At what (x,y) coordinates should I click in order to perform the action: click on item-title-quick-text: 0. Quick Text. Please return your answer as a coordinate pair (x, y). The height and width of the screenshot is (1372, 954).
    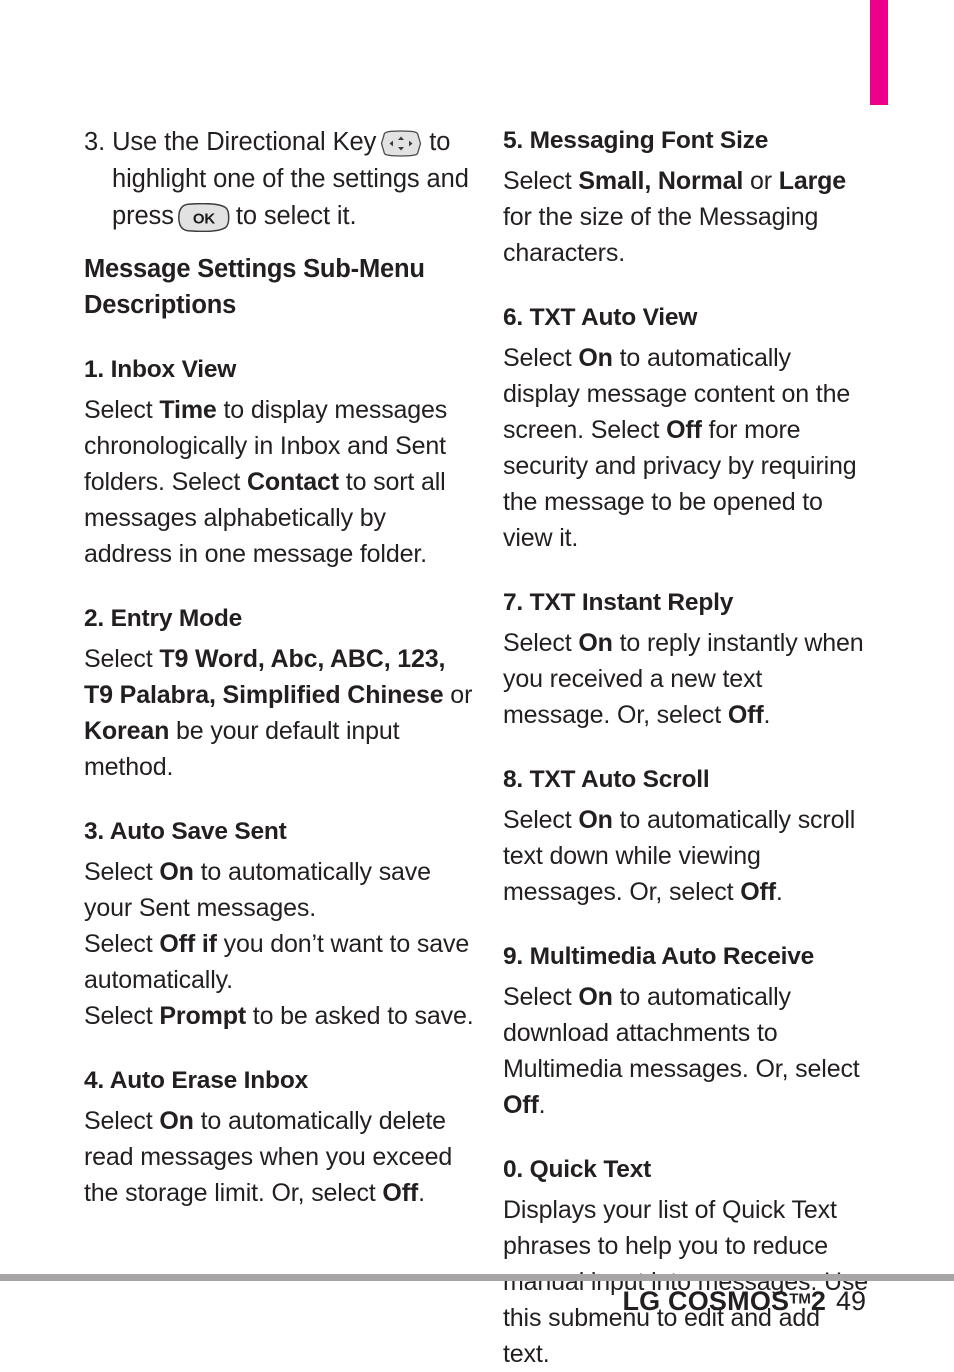
    Looking at the image, I should click on (577, 1169).